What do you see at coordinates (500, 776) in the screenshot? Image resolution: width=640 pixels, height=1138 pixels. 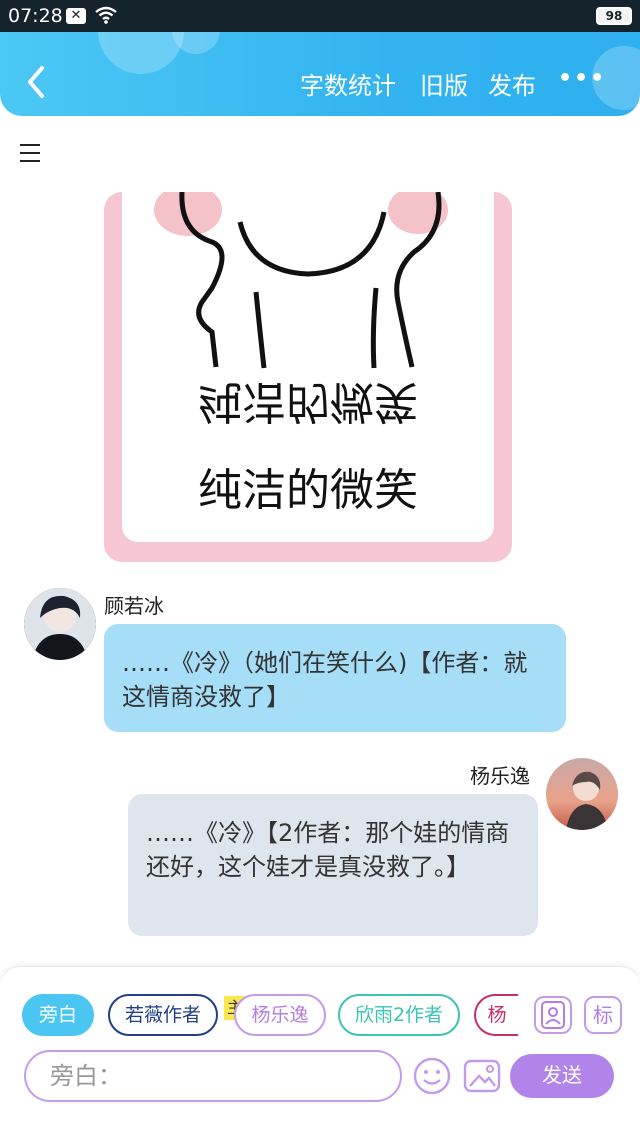 I see `message-author: 杨乐逸` at bounding box center [500, 776].